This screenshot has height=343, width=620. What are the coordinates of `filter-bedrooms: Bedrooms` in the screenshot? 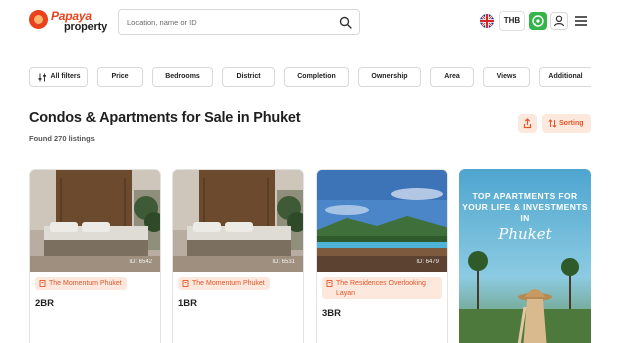 It's located at (182, 77).